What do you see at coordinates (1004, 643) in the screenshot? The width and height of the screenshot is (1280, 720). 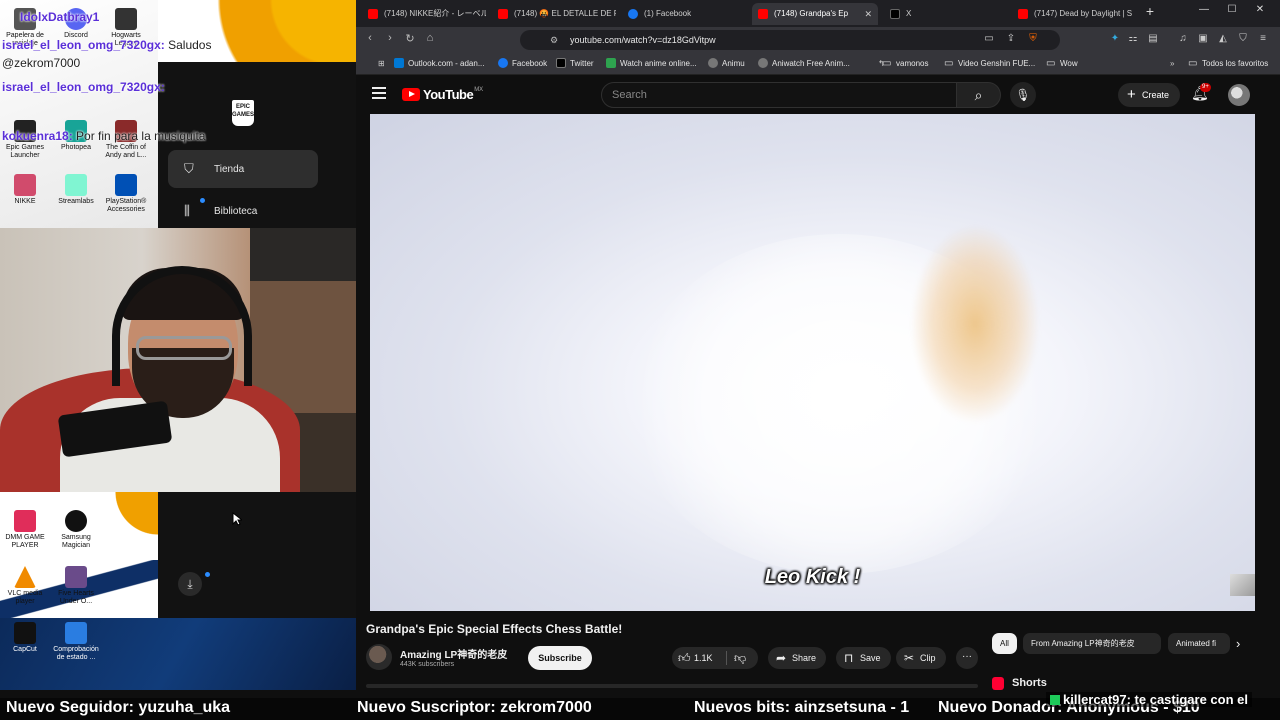 I see `filter-chip-all: All` at bounding box center [1004, 643].